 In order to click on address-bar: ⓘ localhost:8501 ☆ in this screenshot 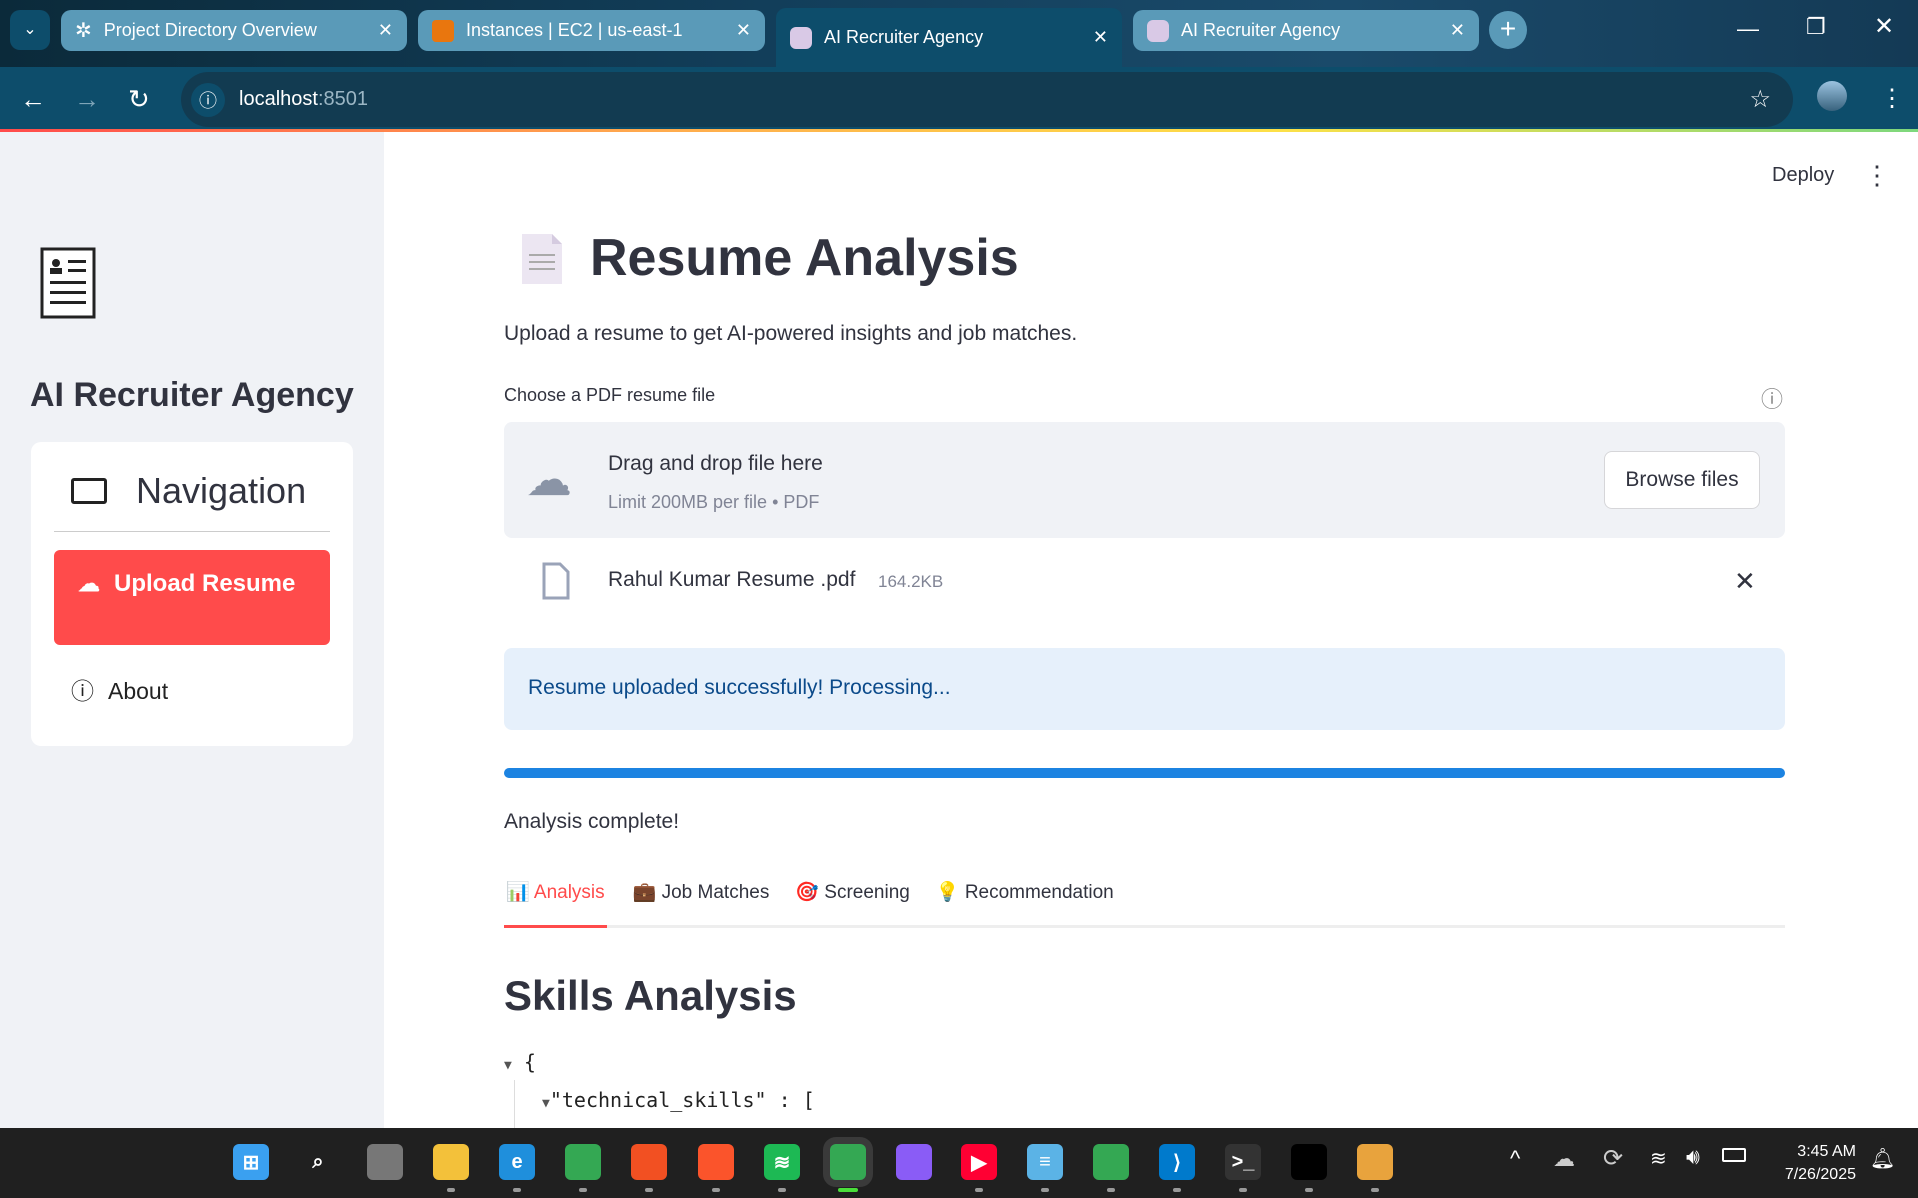, I will do `click(987, 99)`.